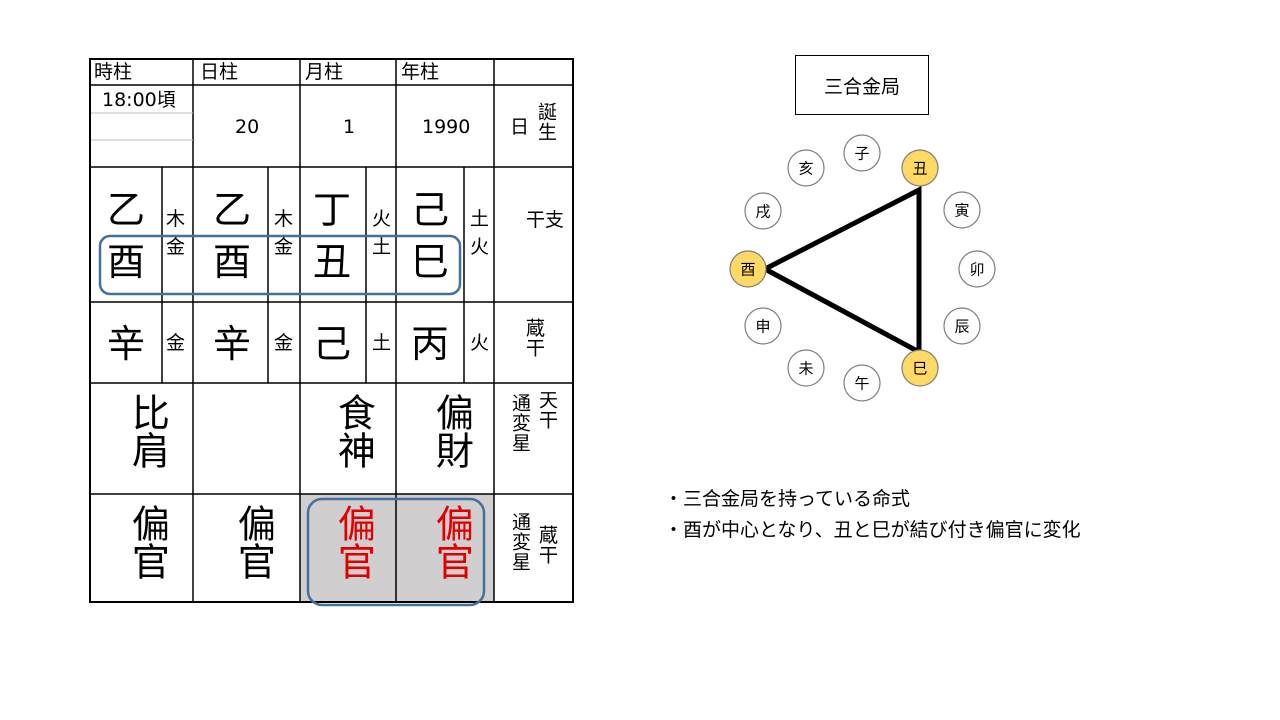 The width and height of the screenshot is (1280, 720). I want to click on branch-node: 酉, so click(748, 269).